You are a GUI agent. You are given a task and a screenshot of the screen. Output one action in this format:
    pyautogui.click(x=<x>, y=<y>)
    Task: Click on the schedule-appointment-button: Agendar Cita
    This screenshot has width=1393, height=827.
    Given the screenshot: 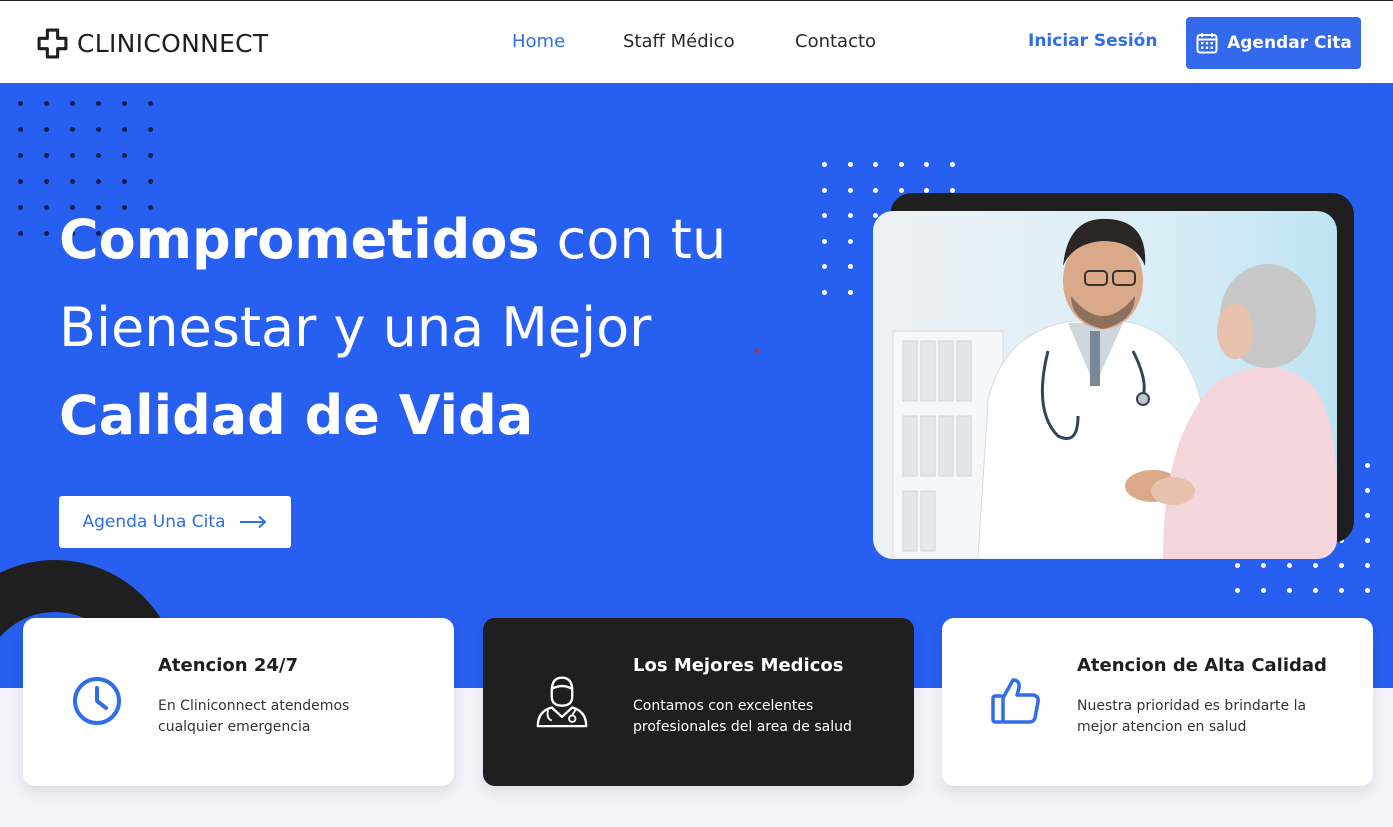 What is the action you would take?
    pyautogui.click(x=1273, y=43)
    